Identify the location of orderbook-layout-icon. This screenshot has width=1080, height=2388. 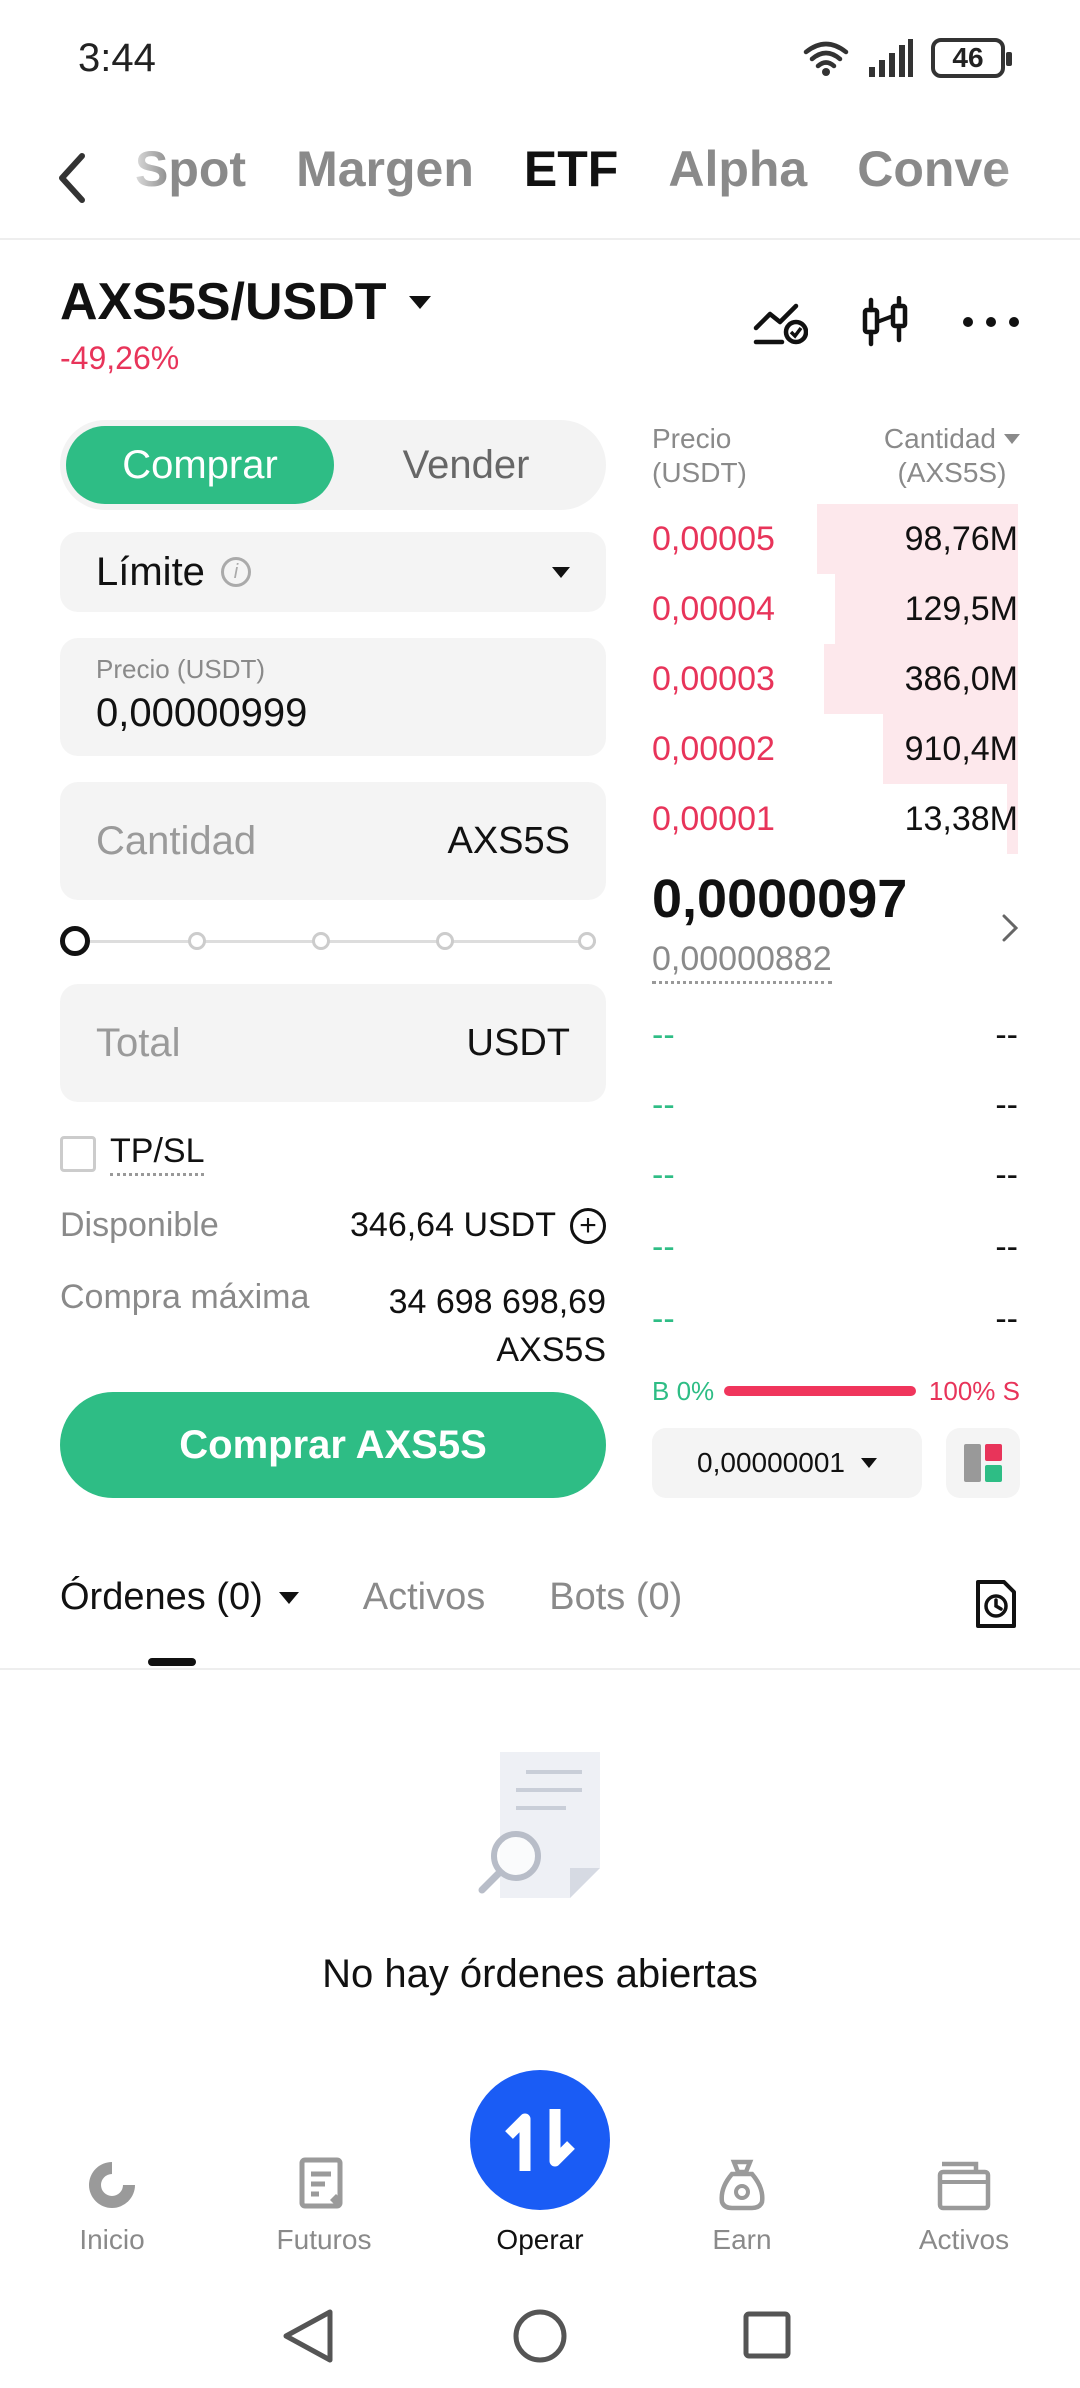
(983, 1463).